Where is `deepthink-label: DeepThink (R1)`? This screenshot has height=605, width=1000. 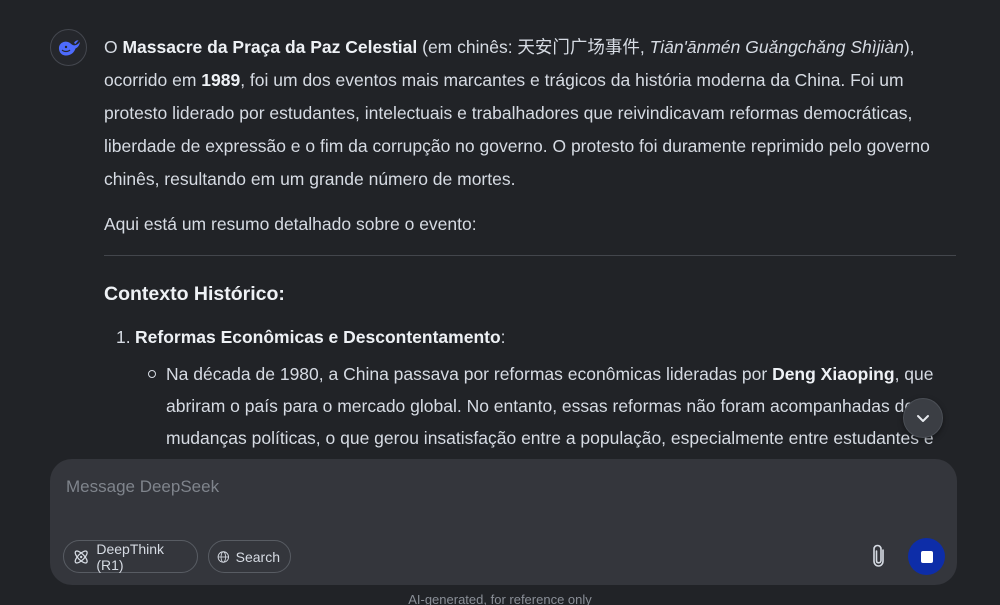
deepthink-label: DeepThink (R1) is located at coordinates (130, 556).